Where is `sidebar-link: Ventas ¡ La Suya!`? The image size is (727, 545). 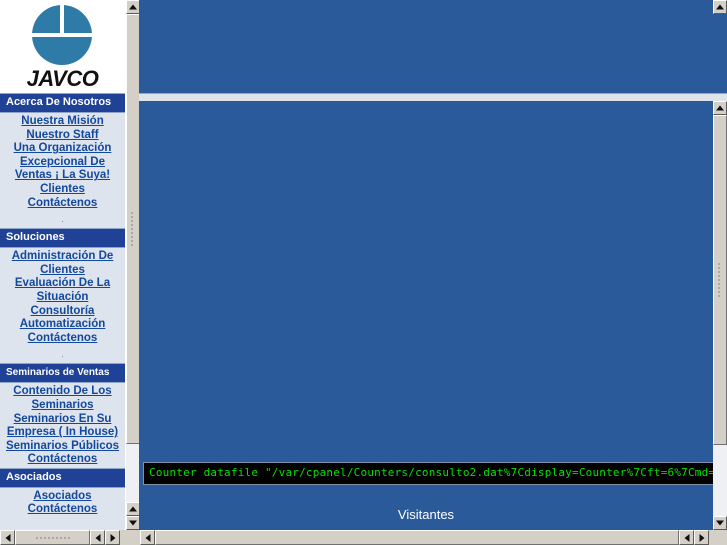 sidebar-link: Ventas ¡ La Suya! is located at coordinates (62, 176).